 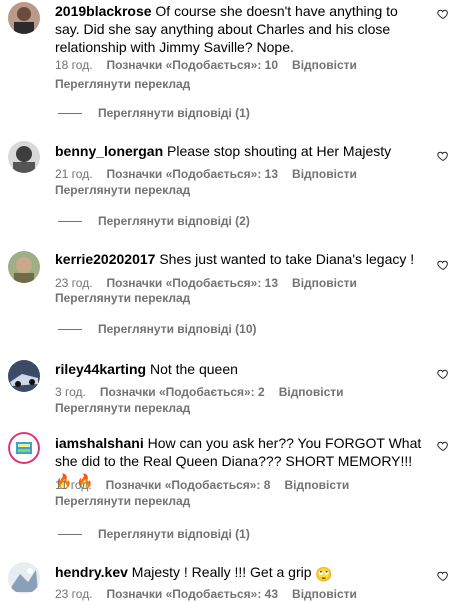 What do you see at coordinates (154, 221) in the screenshot?
I see `view-replies-button: Переглянути відповіді (2)` at bounding box center [154, 221].